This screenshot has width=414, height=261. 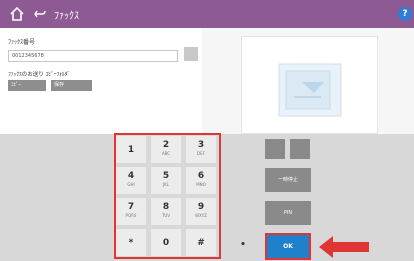 What do you see at coordinates (167, 196) in the screenshot?
I see `keypad-highlight-outline` at bounding box center [167, 196].